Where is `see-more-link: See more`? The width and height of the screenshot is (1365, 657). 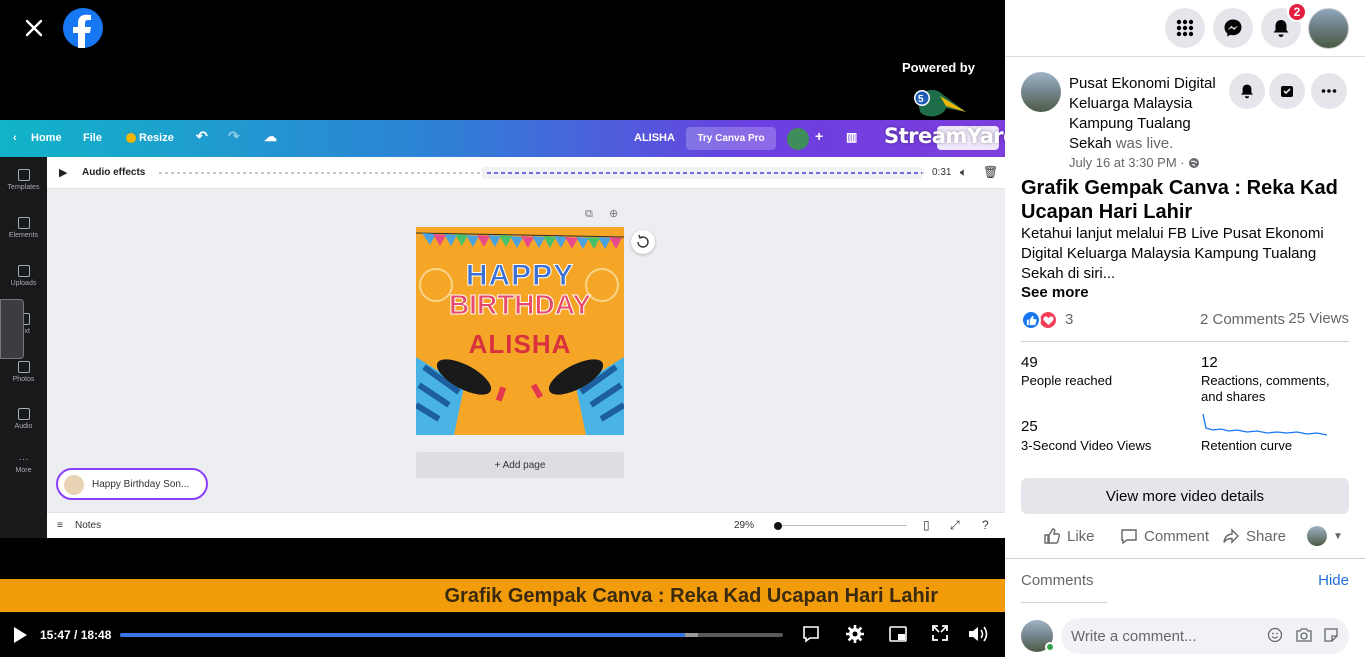
see-more-link: See more is located at coordinates (1055, 292).